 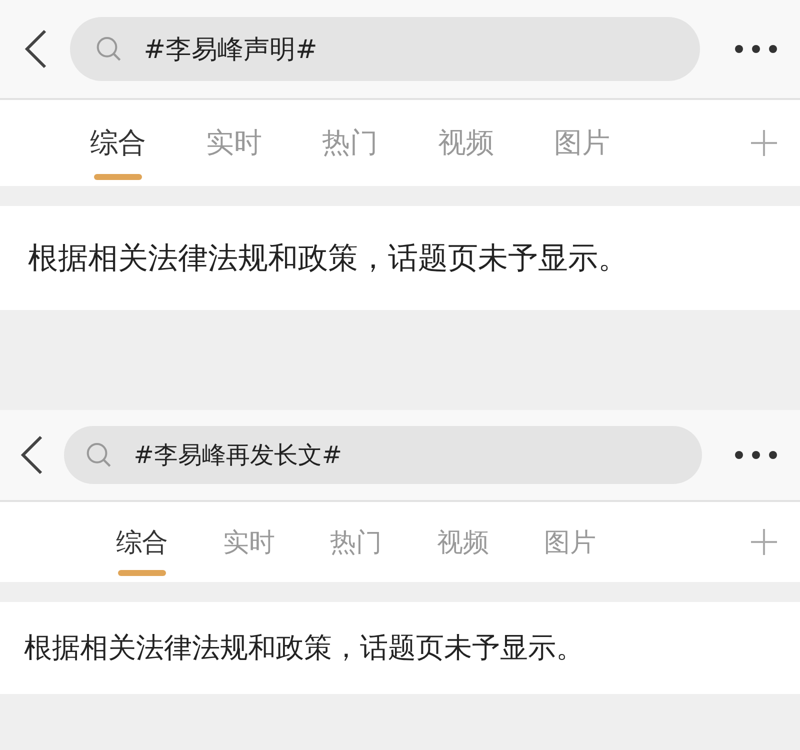 I want to click on search-field: #李易峰声明#, so click(x=385, y=49).